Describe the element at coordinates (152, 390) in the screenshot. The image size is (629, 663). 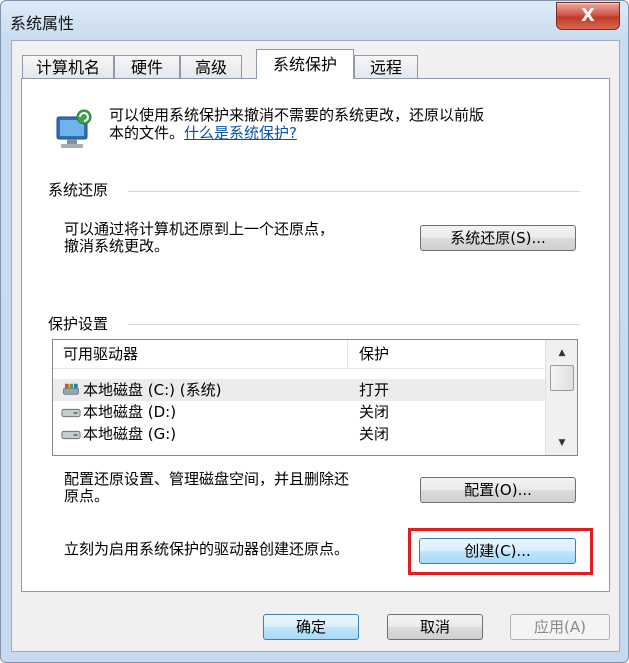
I see `drive-name-c: 本地磁盘 (C:) (系统)` at that location.